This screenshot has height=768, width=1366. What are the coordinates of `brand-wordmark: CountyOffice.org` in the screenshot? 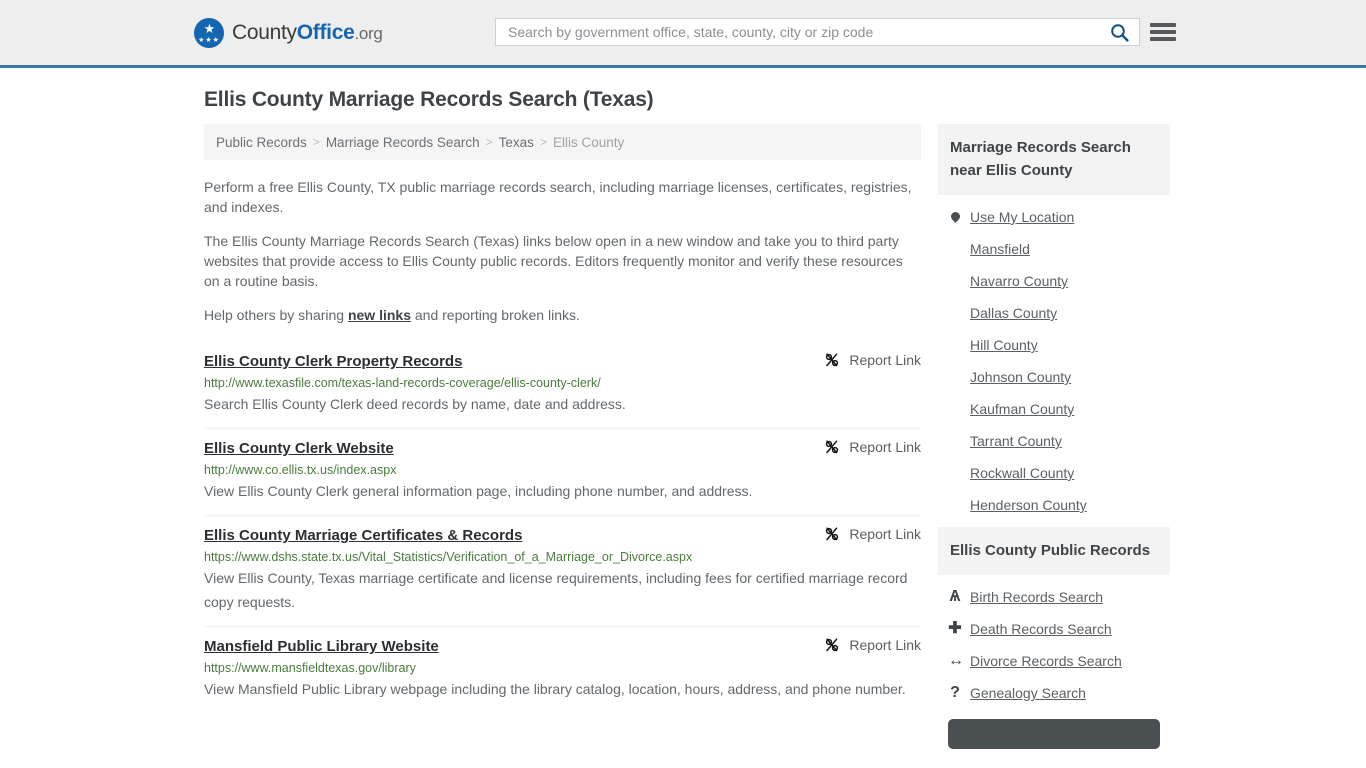 It's located at (307, 33).